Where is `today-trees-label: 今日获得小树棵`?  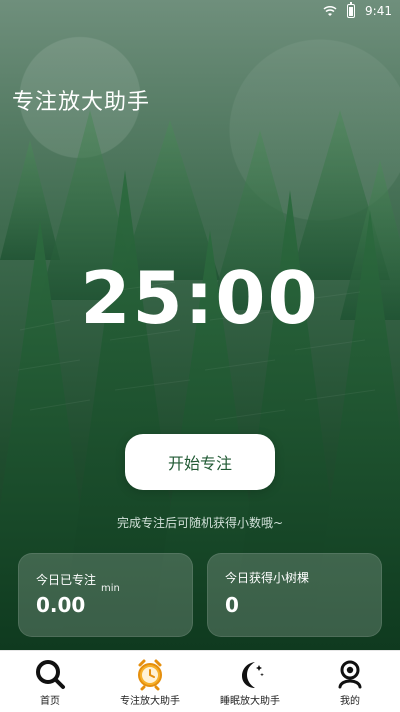
today-trees-label: 今日获得小树棵 is located at coordinates (267, 578).